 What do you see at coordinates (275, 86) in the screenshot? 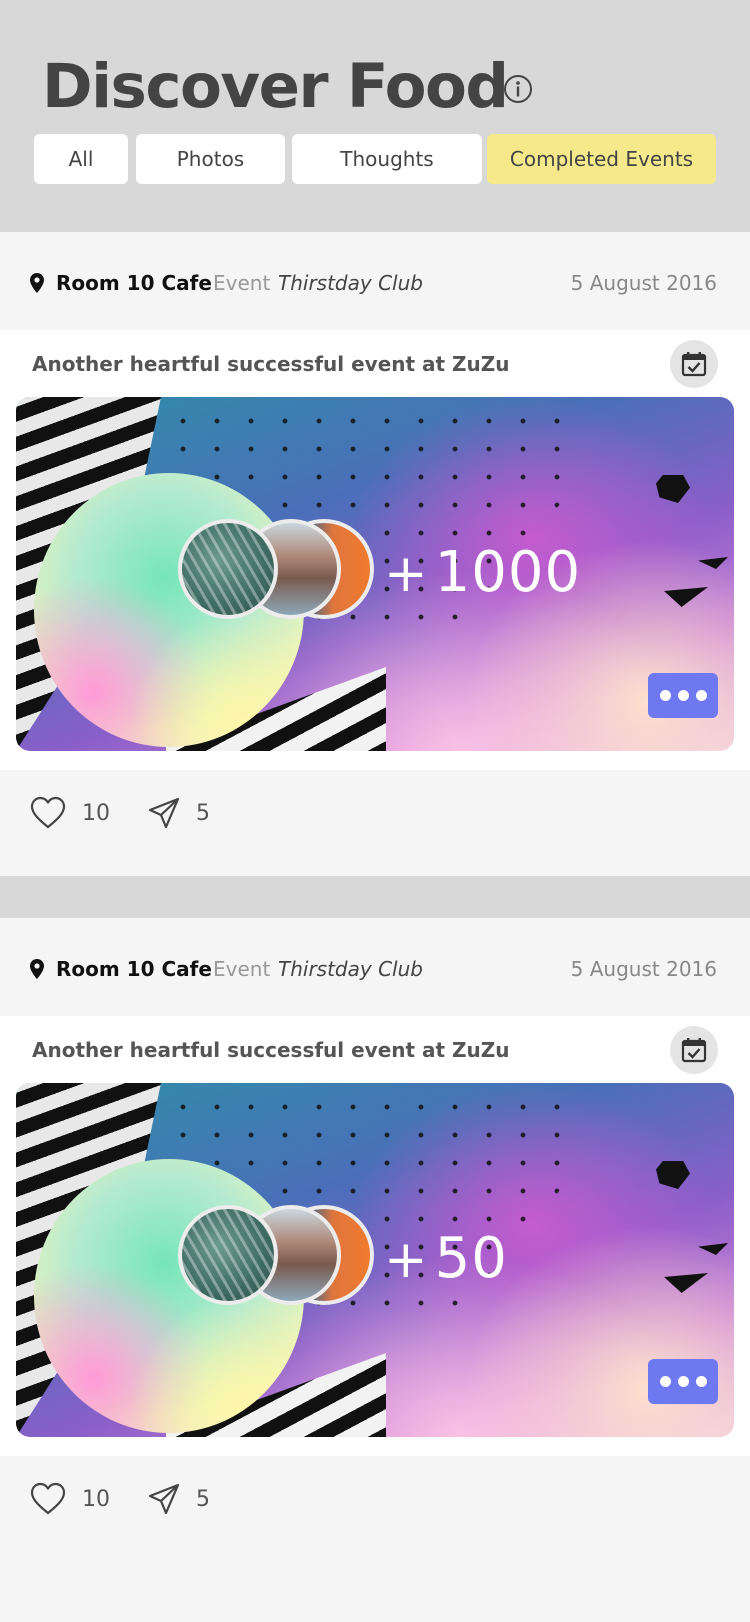
I see `page-title: Discover Food` at bounding box center [275, 86].